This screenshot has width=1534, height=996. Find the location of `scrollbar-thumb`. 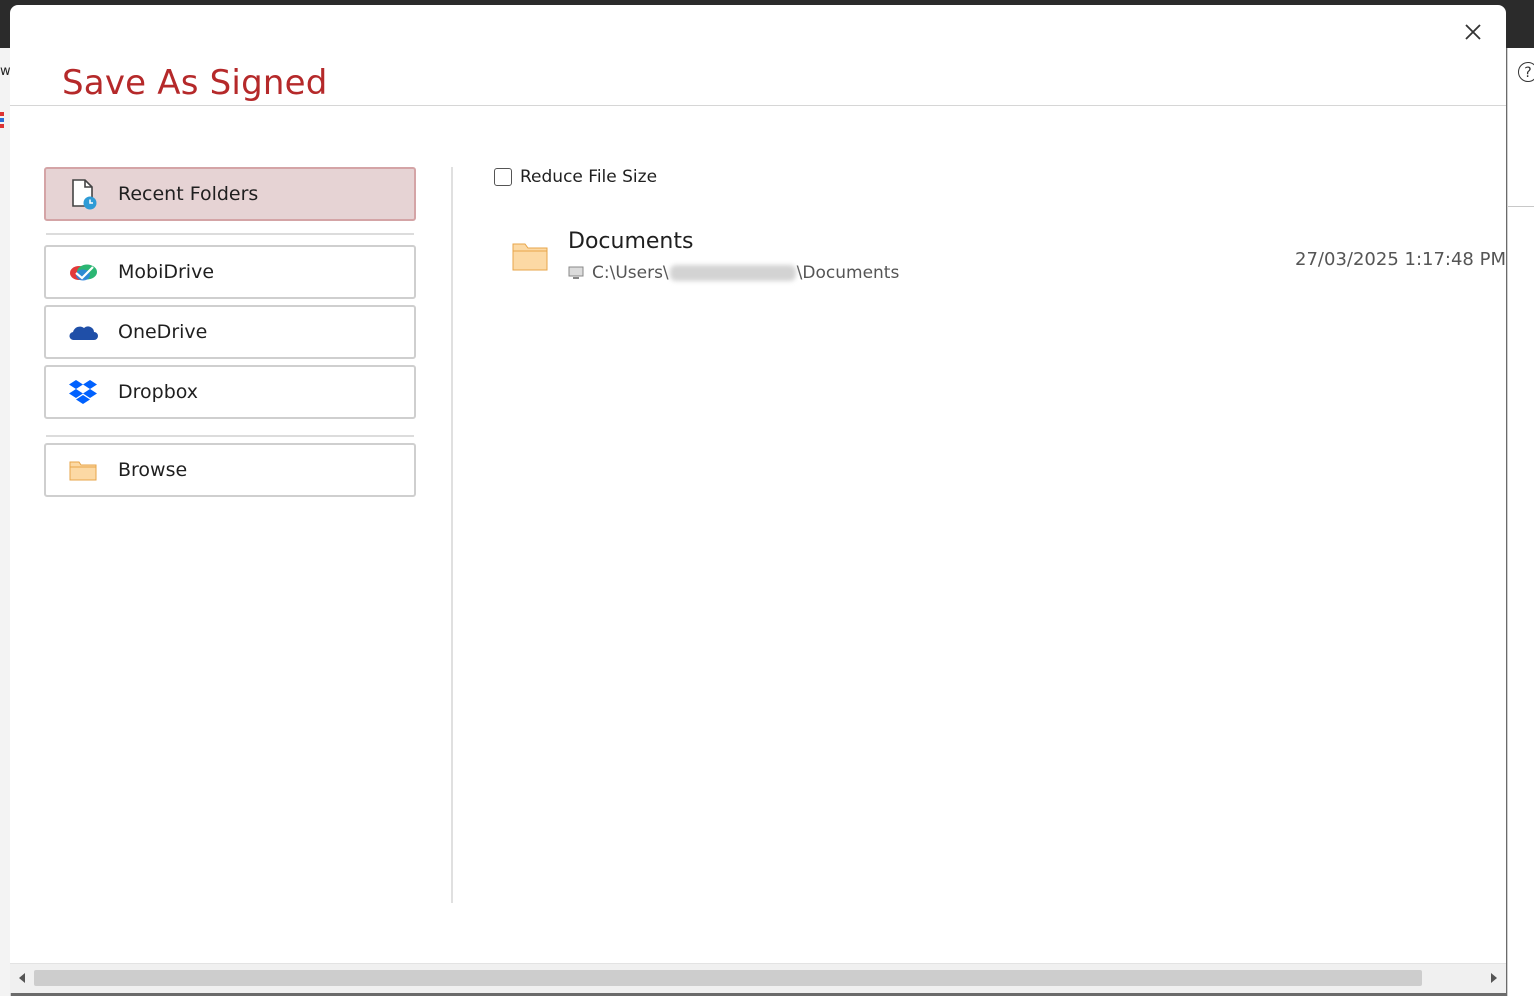

scrollbar-thumb is located at coordinates (728, 978).